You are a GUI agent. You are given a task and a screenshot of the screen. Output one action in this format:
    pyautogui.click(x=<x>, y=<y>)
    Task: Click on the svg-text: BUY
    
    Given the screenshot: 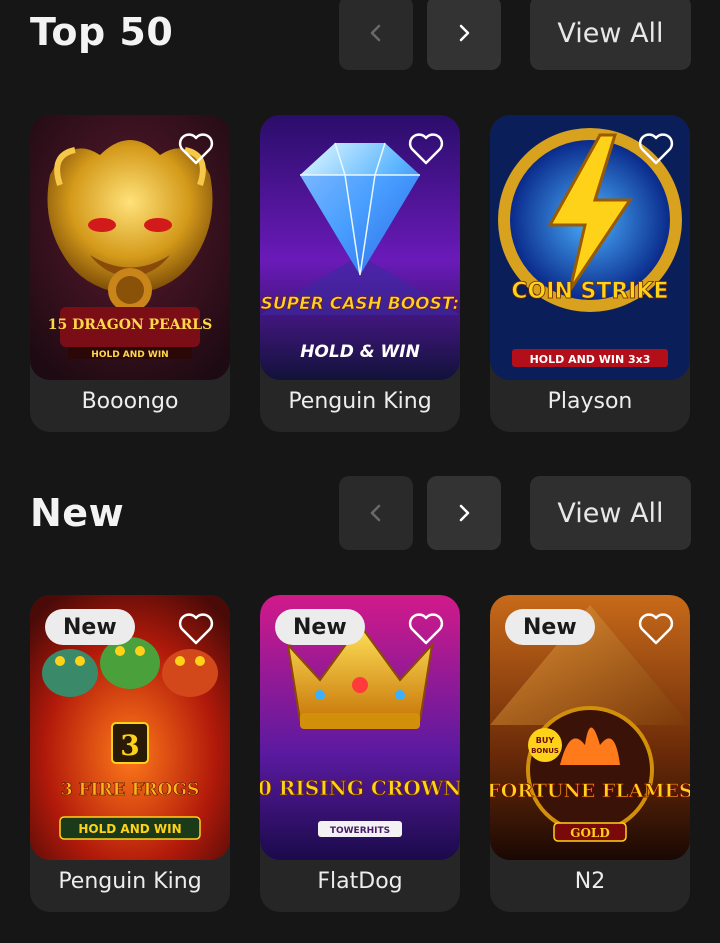 What is the action you would take?
    pyautogui.click(x=545, y=740)
    